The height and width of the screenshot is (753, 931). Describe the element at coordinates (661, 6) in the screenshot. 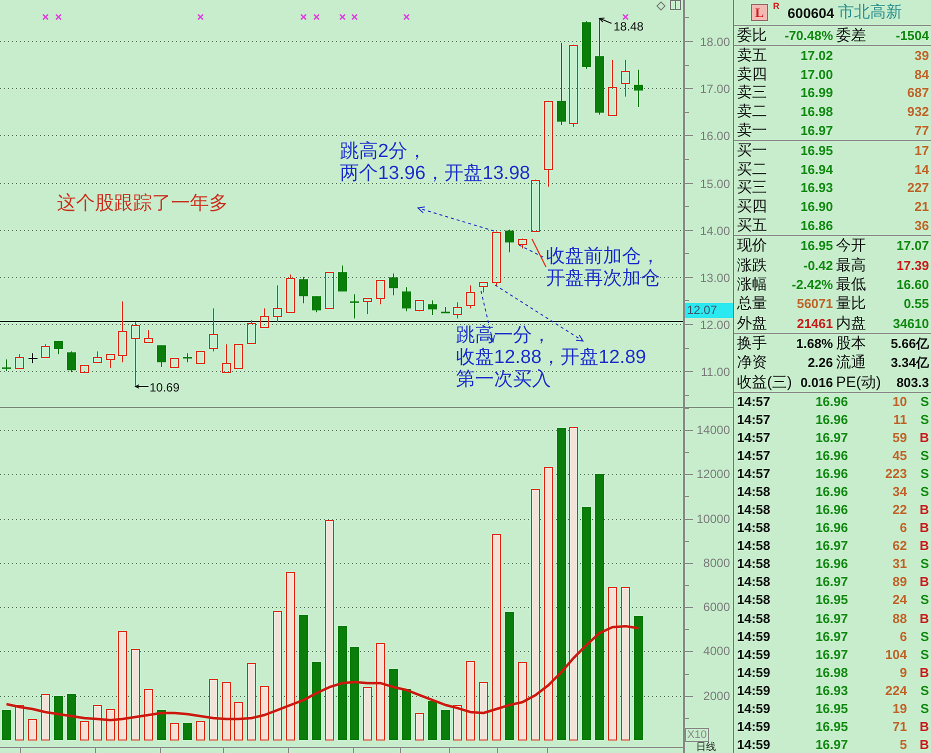

I see `diamond-icon` at that location.